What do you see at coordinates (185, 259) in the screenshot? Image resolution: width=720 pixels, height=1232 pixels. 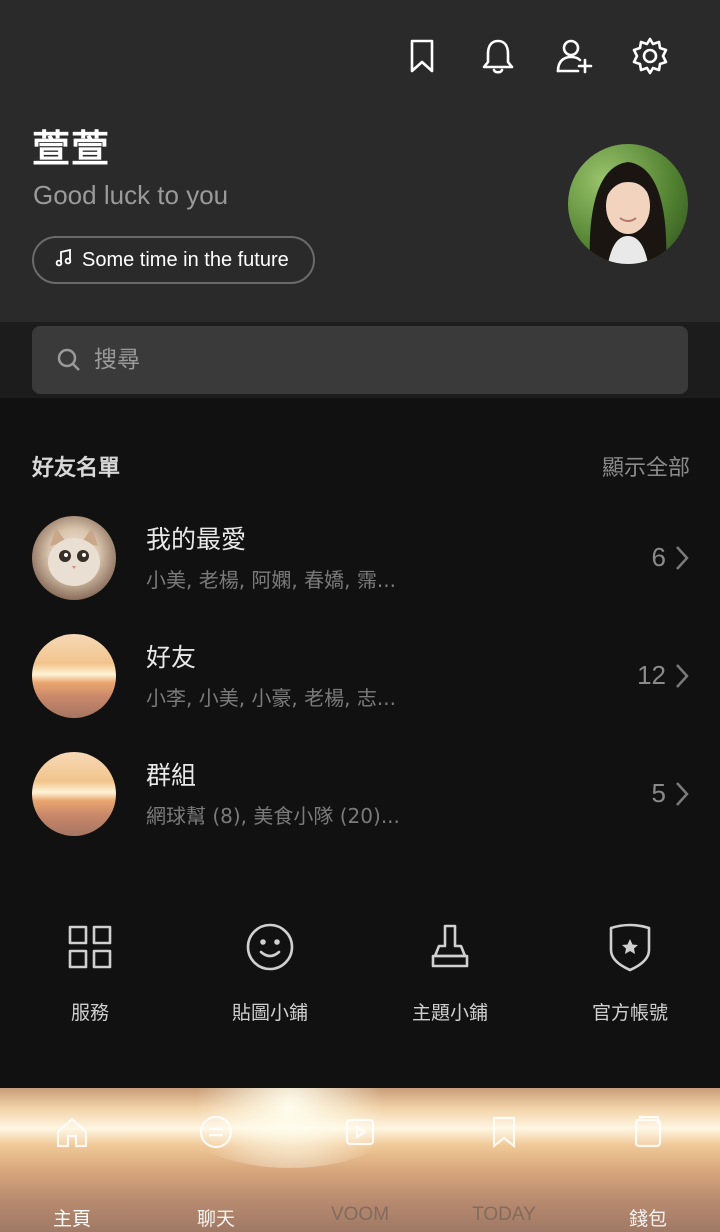 I see `music-title: Some time in the future` at bounding box center [185, 259].